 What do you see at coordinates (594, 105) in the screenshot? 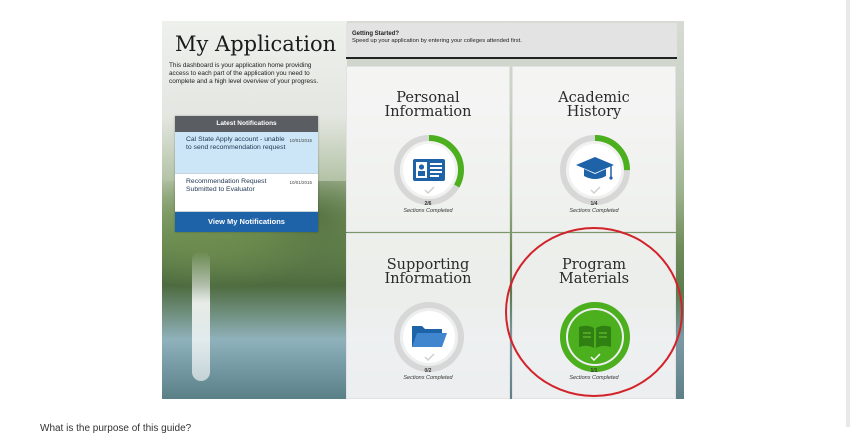
I see `tile-title: Academic History` at bounding box center [594, 105].